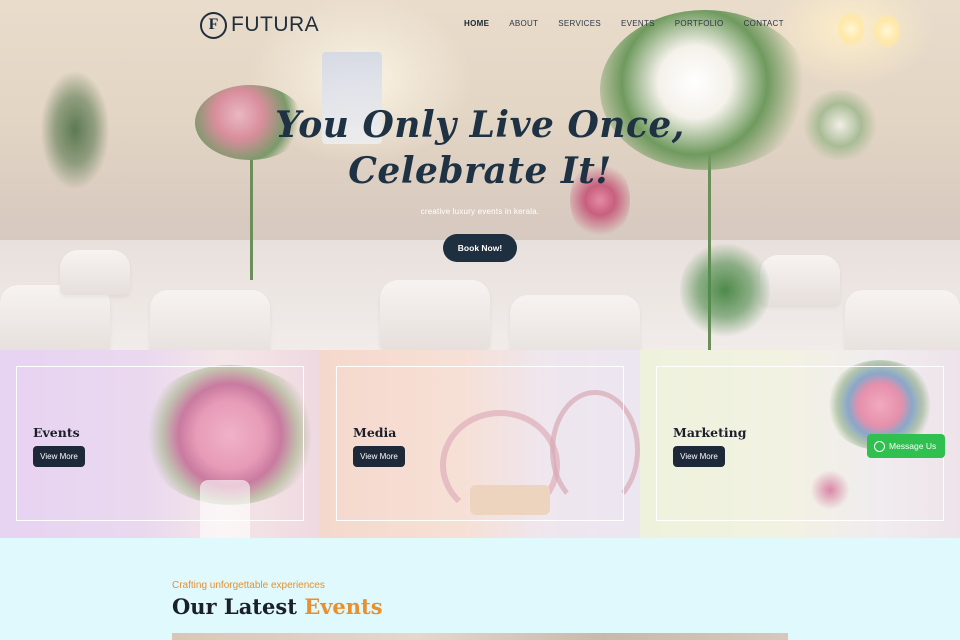 This screenshot has width=960, height=640. I want to click on hero-headline: You Only Live Once, Celebrate It!, so click(480, 148).